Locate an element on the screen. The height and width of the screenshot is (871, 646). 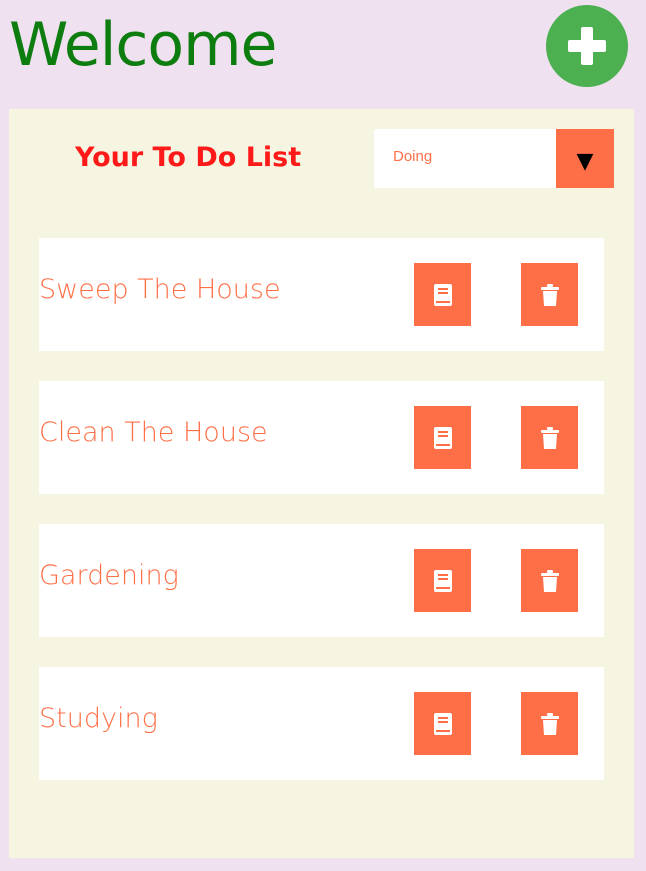
todo-label: Gardening is located at coordinates (109, 575).